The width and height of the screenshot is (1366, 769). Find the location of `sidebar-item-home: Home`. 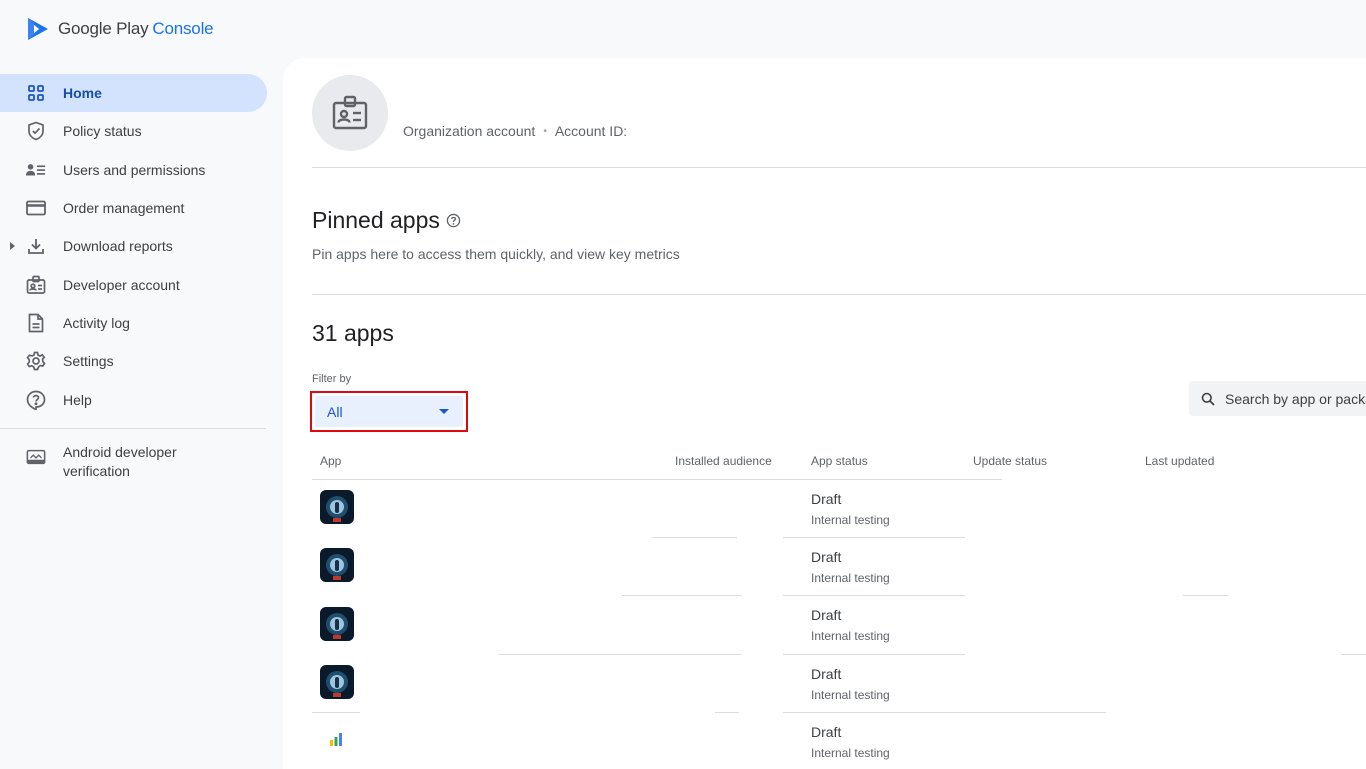

sidebar-item-home: Home is located at coordinates (133, 93).